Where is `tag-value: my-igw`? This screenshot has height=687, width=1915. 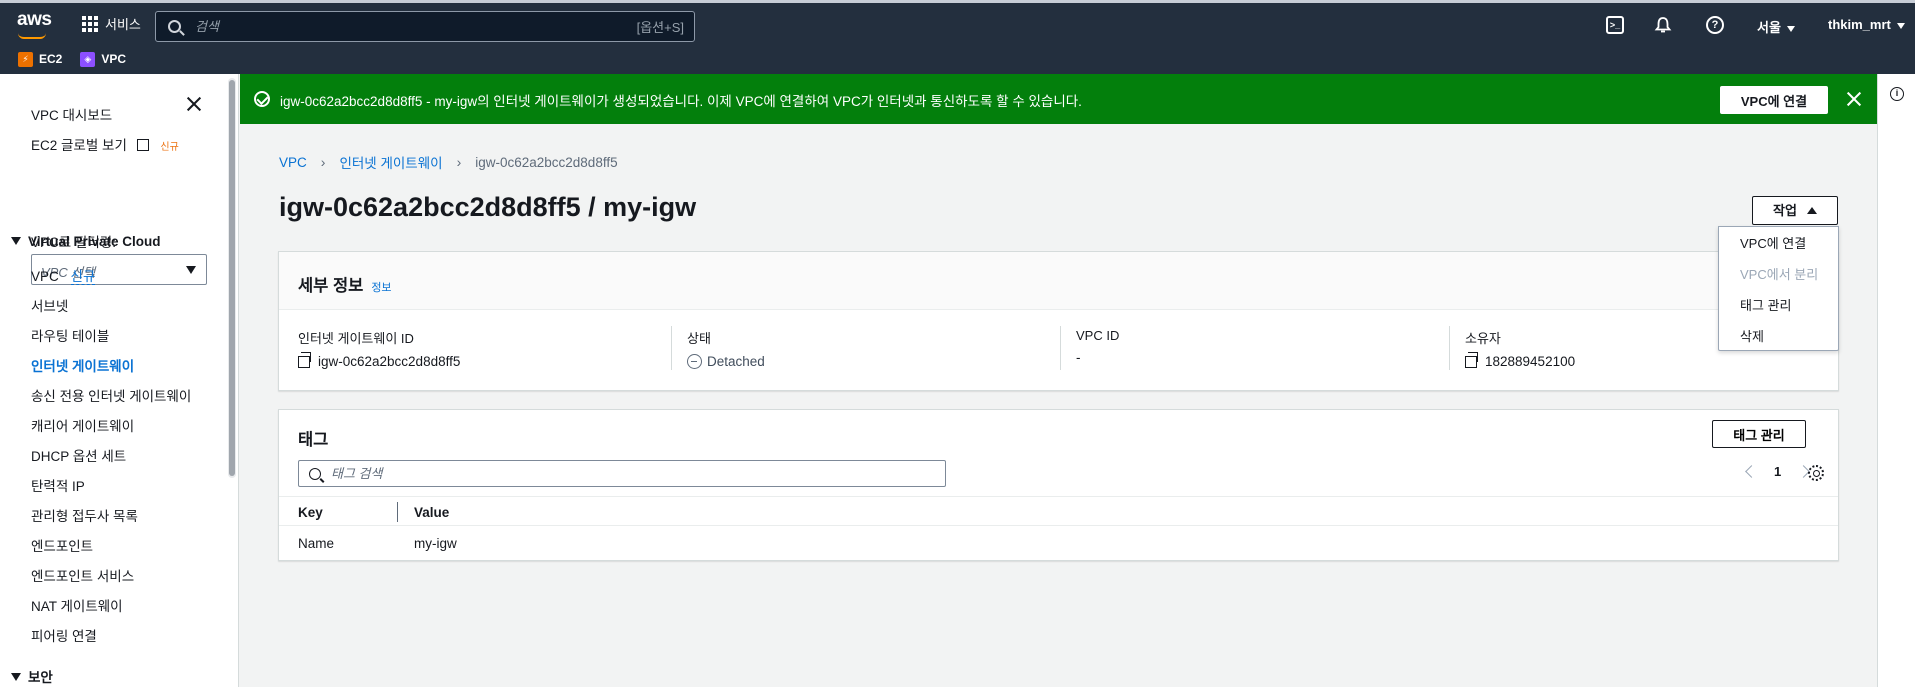
tag-value: my-igw is located at coordinates (435, 543).